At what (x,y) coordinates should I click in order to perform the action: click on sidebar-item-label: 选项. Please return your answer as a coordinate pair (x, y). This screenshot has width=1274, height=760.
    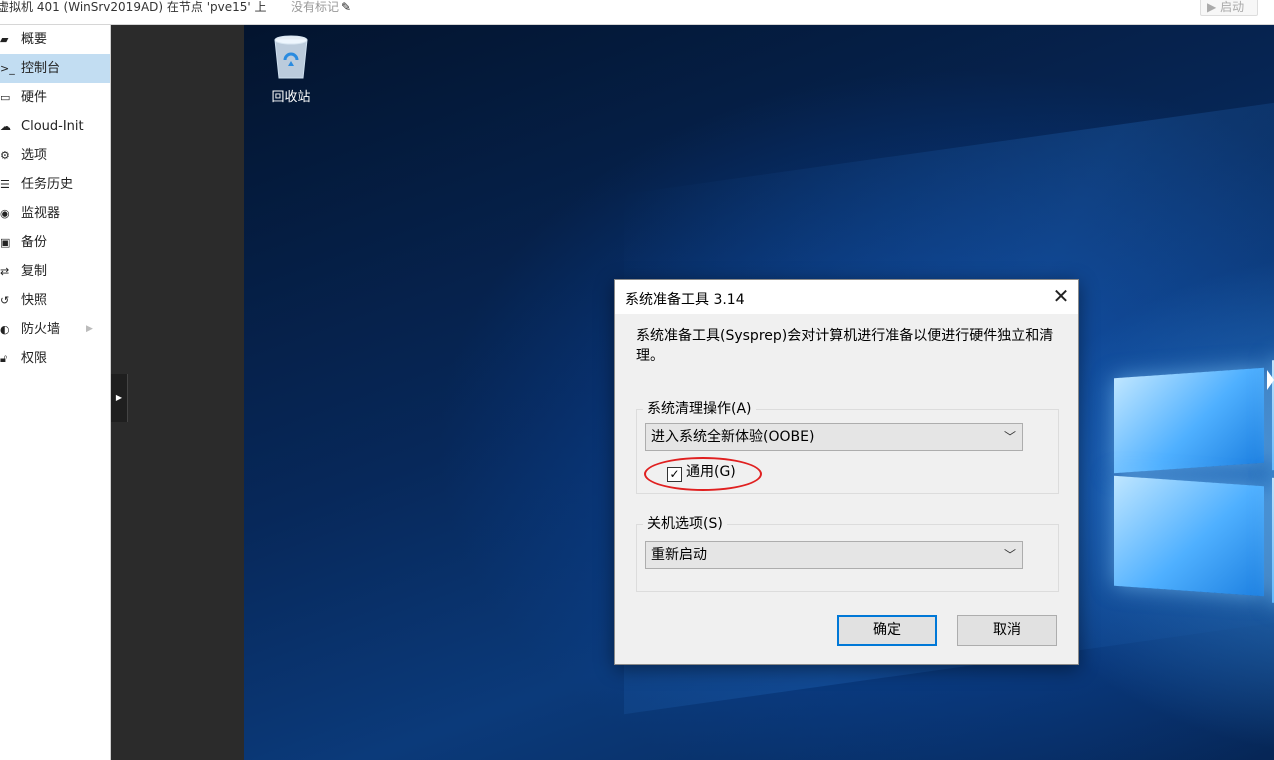
    Looking at the image, I should click on (34, 155).